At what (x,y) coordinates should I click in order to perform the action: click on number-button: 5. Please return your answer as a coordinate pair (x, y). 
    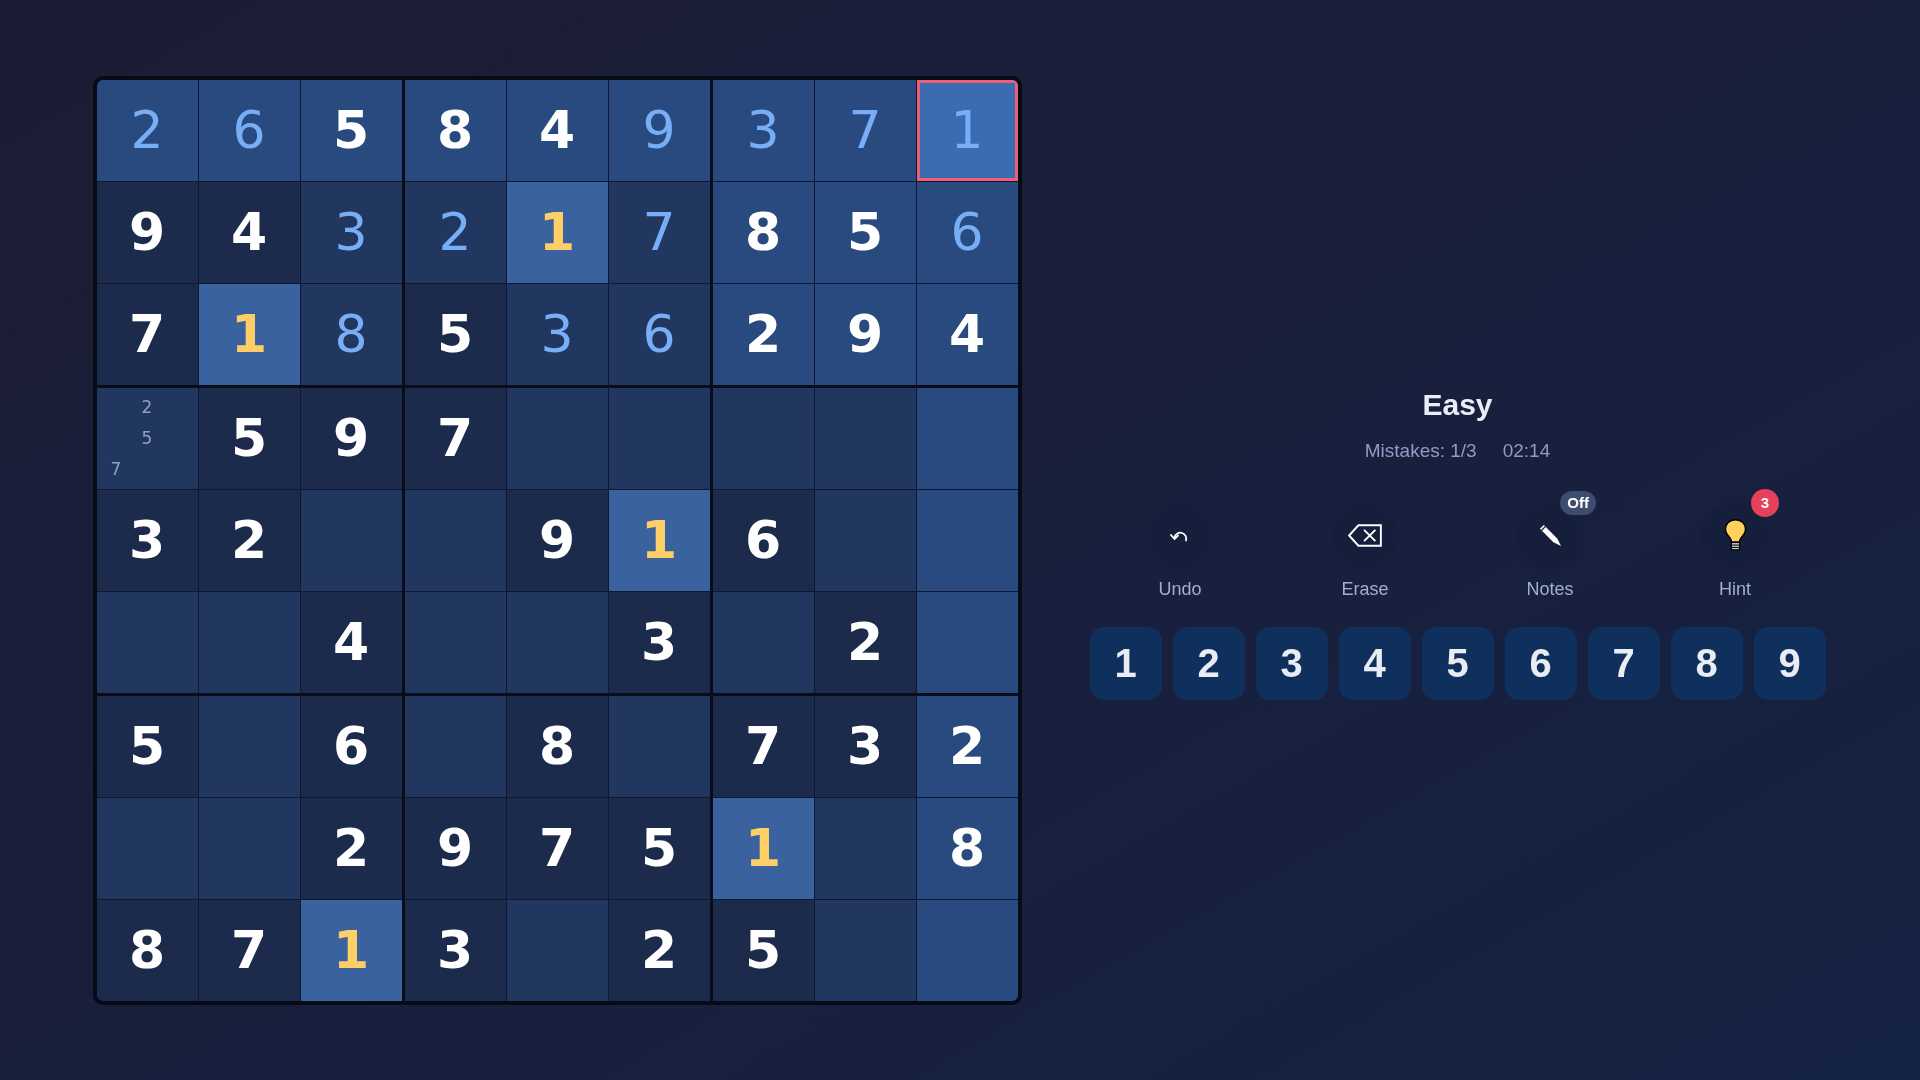
    Looking at the image, I should click on (1457, 663).